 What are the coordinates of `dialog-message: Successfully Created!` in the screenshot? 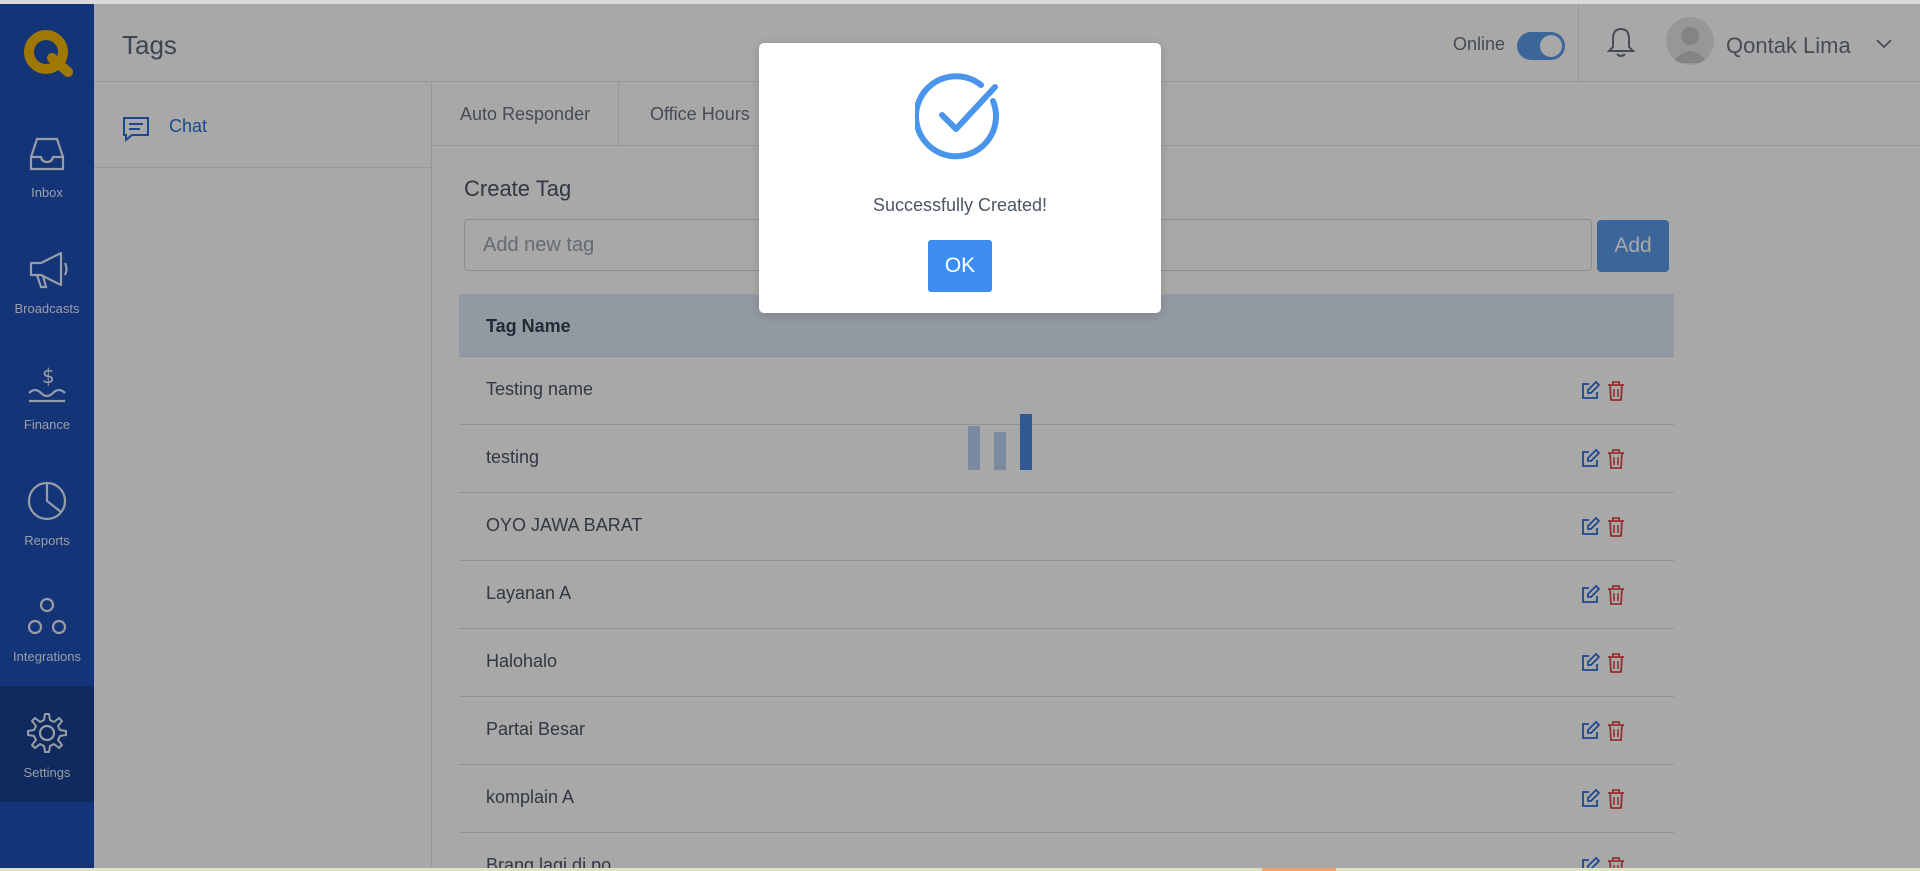 It's located at (960, 205).